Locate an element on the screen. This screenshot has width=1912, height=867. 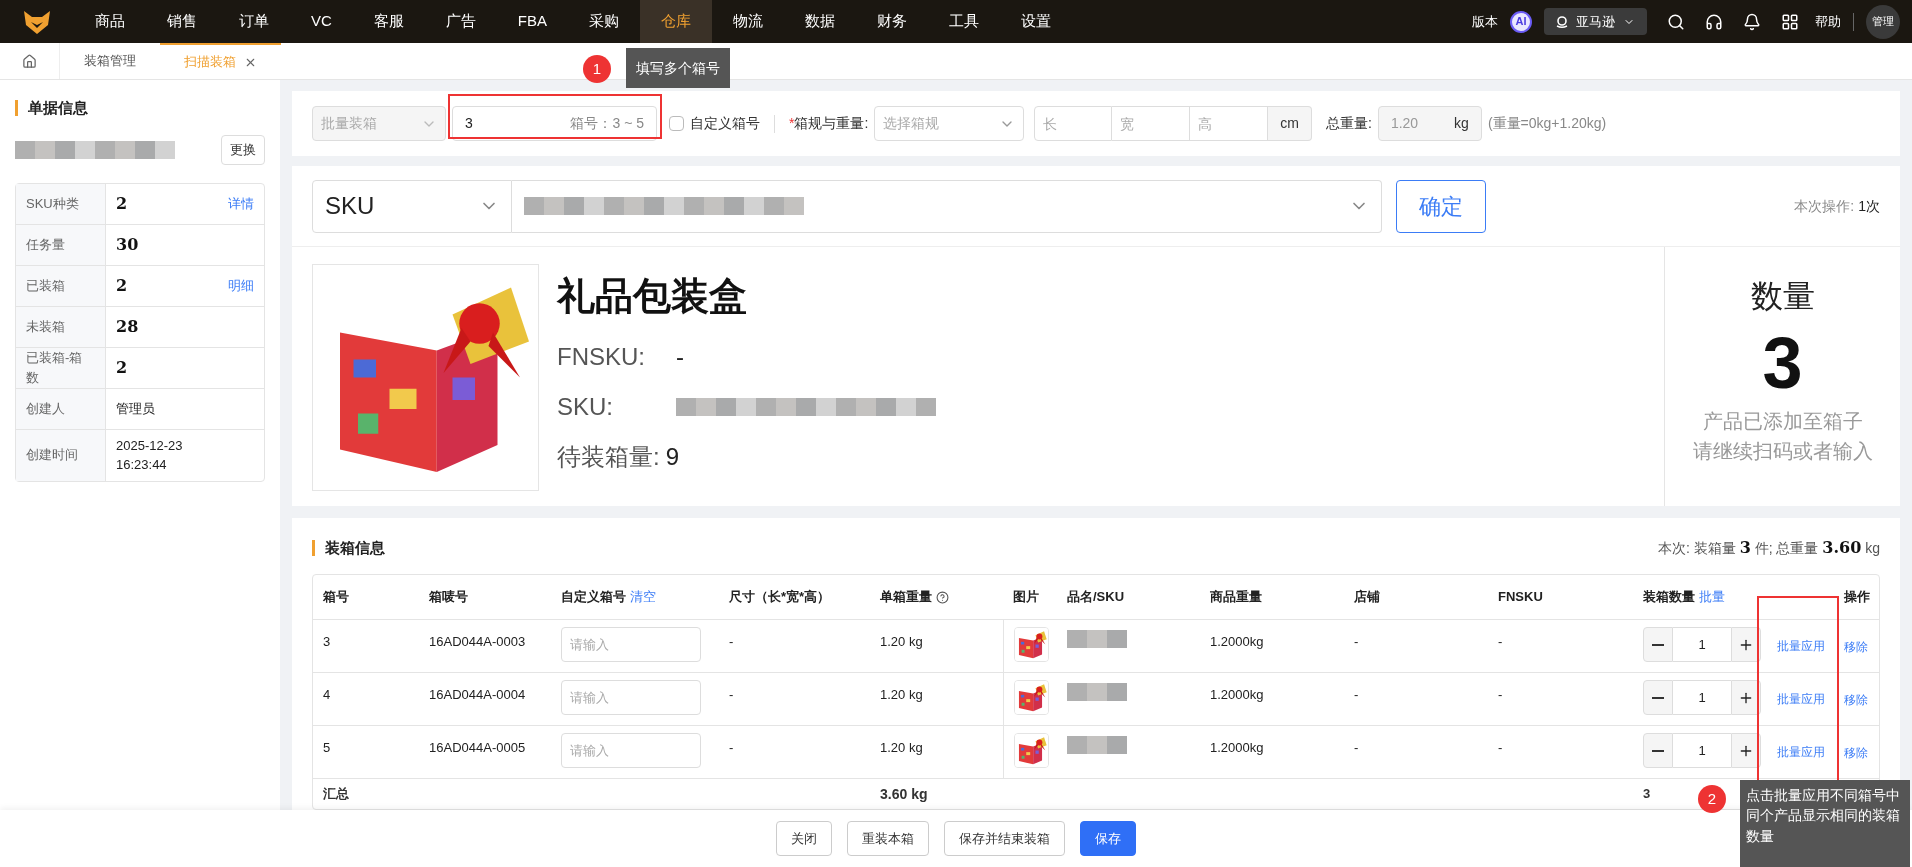
column-header: 自定义箱号 is located at coordinates (593, 597).